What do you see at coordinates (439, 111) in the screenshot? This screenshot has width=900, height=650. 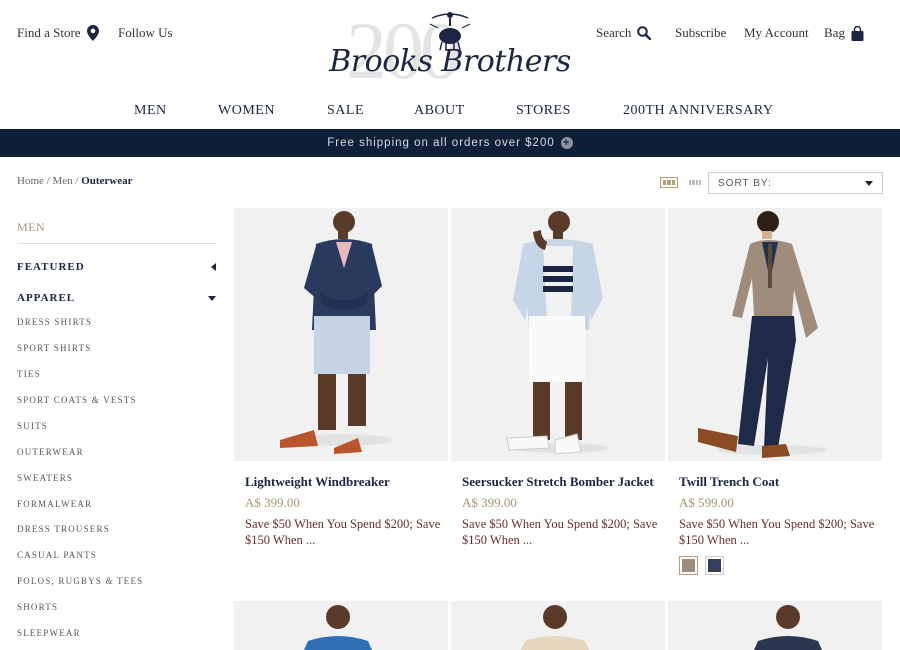 I see `nav-item-about: ABOUT` at bounding box center [439, 111].